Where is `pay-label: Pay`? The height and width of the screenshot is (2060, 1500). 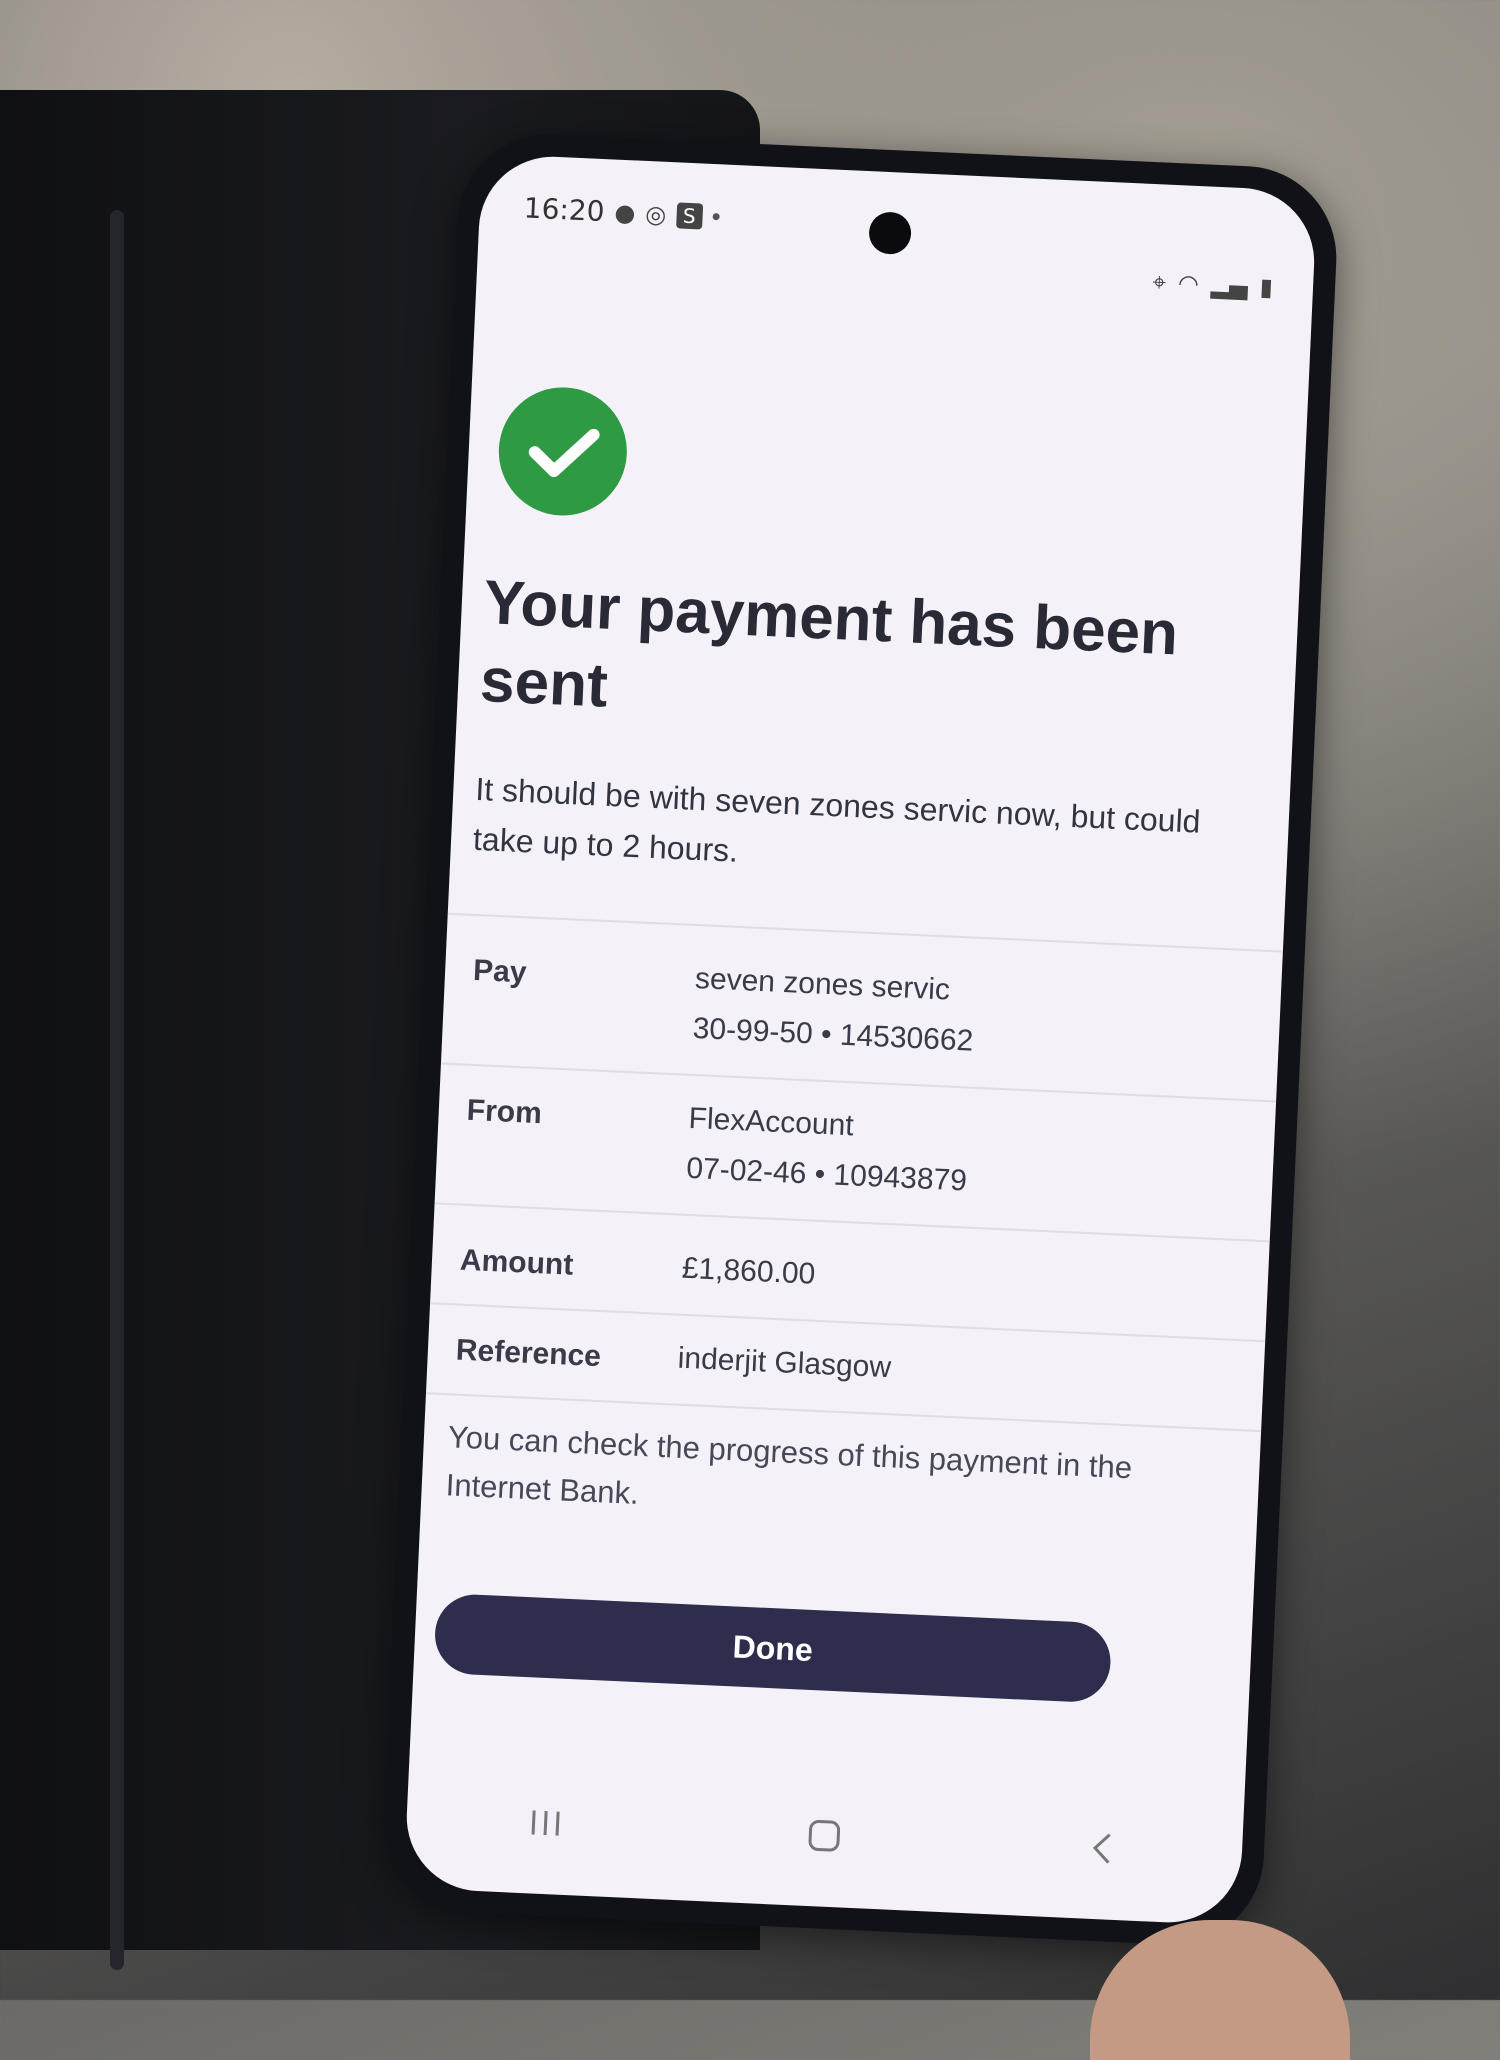 pay-label: Pay is located at coordinates (500, 971).